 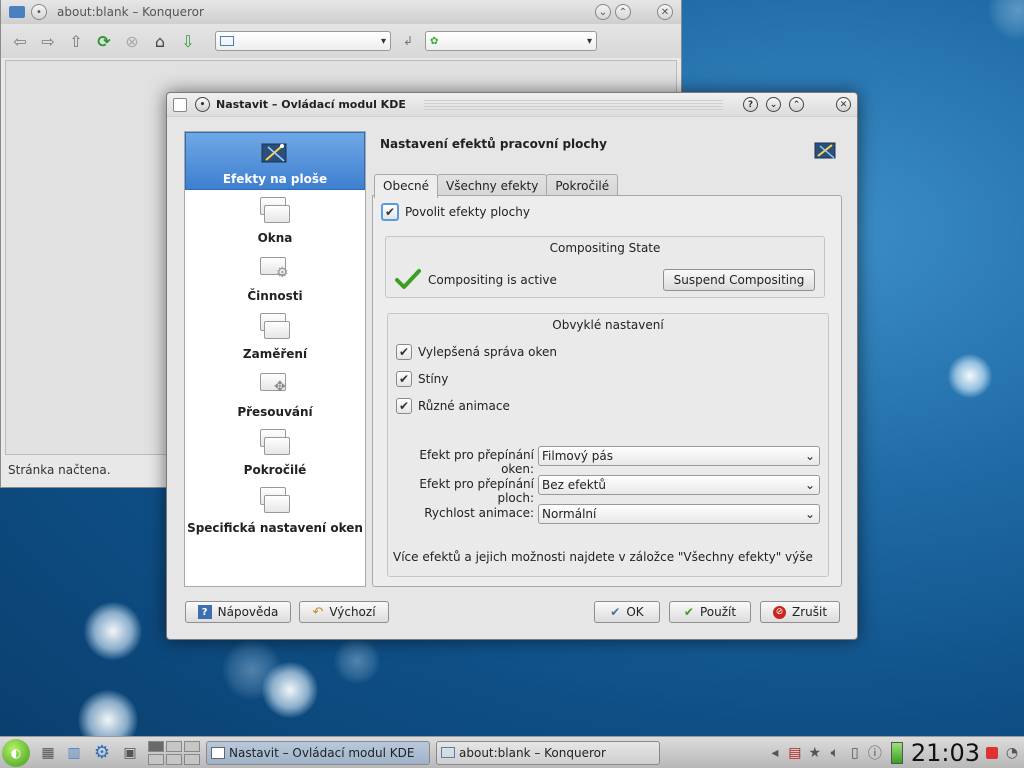 What do you see at coordinates (511, 41) in the screenshot?
I see `search-combo: ✿ ▾` at bounding box center [511, 41].